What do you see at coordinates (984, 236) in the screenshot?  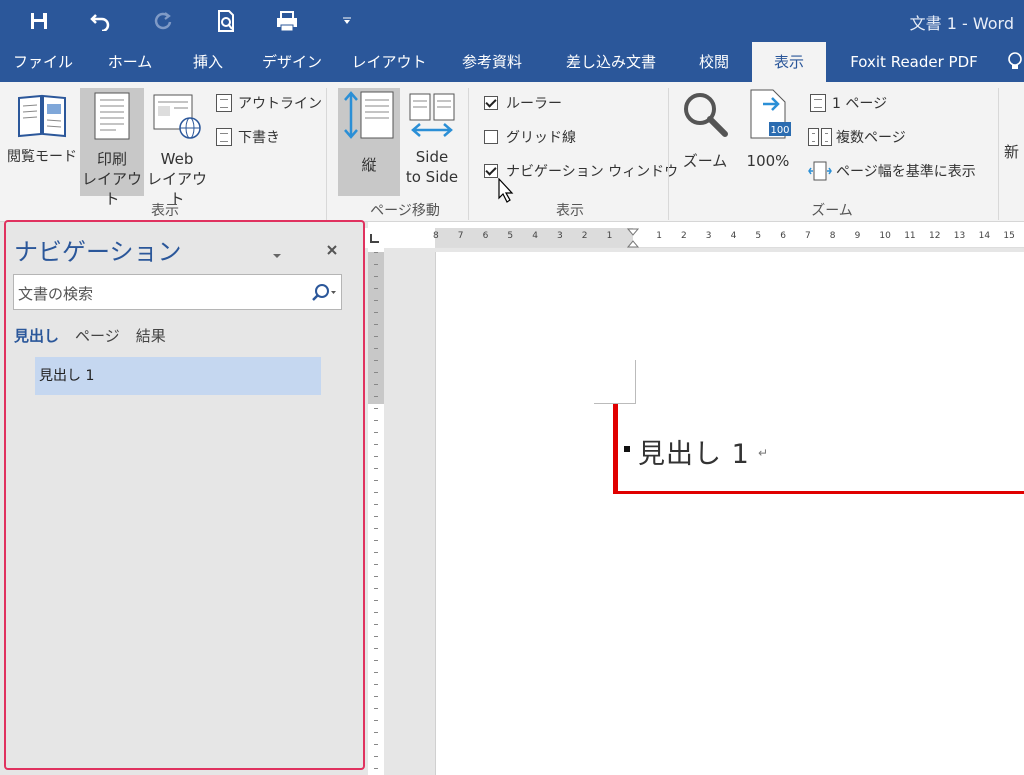 I see `ruler-number: 14` at bounding box center [984, 236].